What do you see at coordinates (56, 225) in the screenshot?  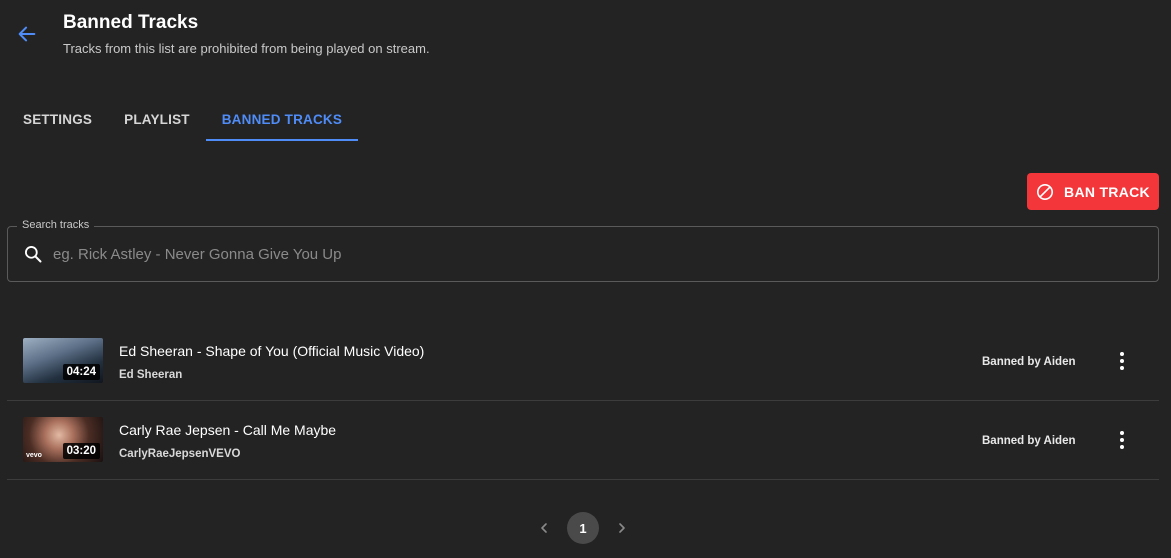 I see `search-legend: Search tracks` at bounding box center [56, 225].